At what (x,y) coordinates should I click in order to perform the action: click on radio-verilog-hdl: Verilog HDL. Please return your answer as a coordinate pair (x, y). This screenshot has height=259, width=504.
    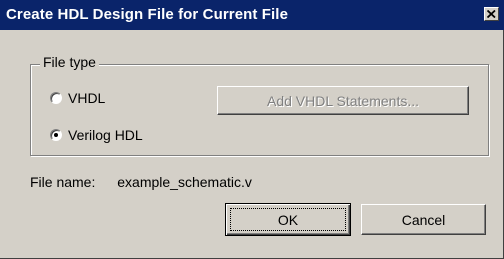
    Looking at the image, I should click on (96, 135).